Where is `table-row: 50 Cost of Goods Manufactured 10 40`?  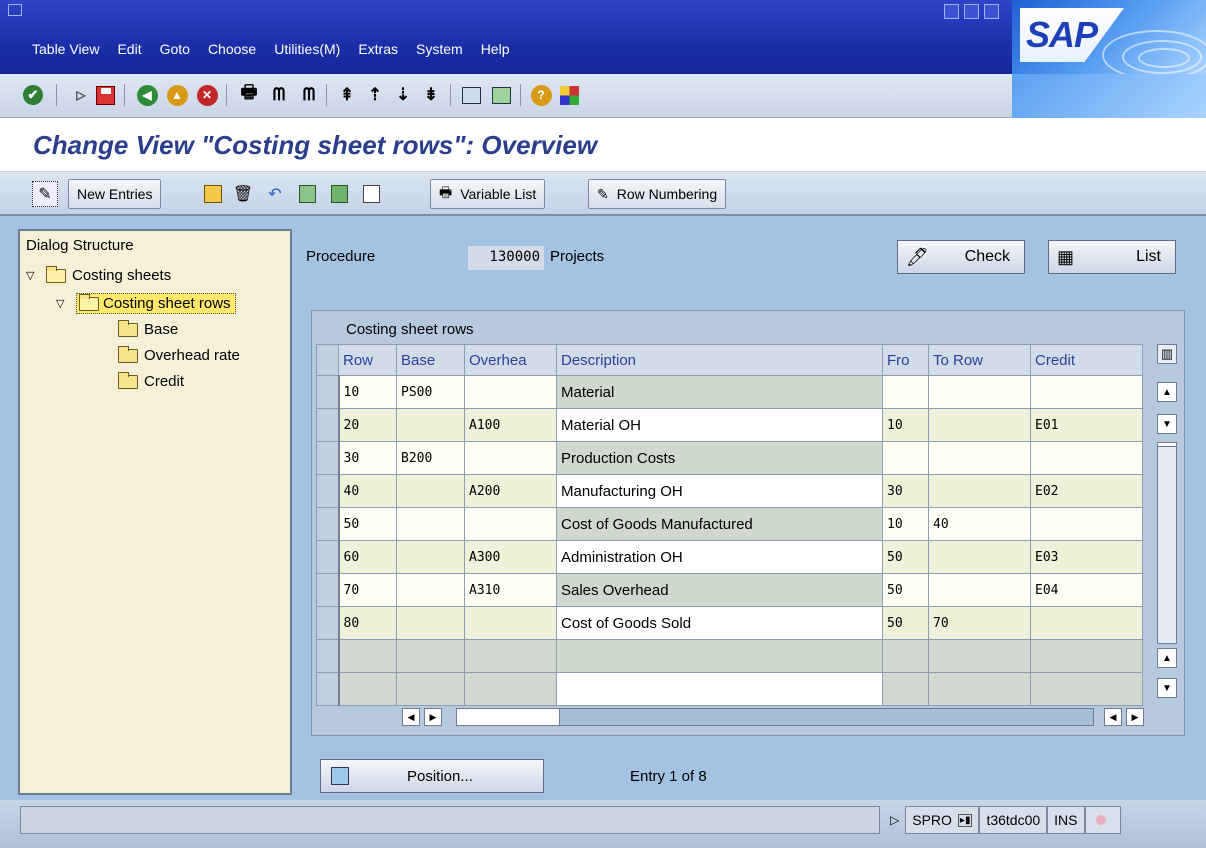 table-row: 50 Cost of Goods Manufactured 10 40 is located at coordinates (729, 524).